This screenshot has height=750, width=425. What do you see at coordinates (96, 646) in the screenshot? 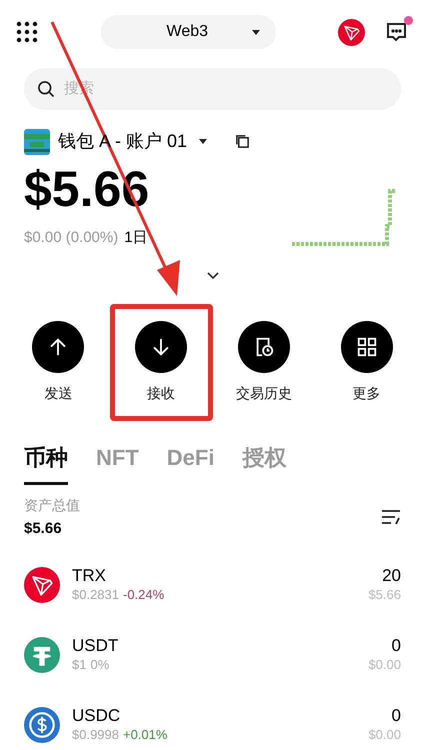
I see `token-symbol: USDT` at bounding box center [96, 646].